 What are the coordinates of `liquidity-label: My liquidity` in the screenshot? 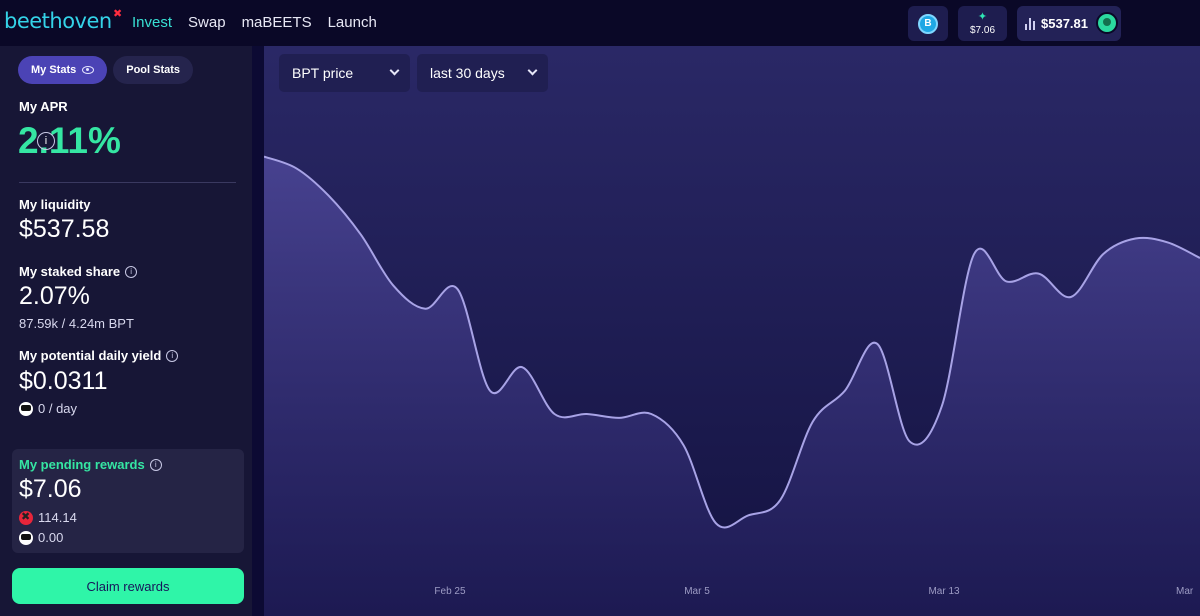 It's located at (55, 204).